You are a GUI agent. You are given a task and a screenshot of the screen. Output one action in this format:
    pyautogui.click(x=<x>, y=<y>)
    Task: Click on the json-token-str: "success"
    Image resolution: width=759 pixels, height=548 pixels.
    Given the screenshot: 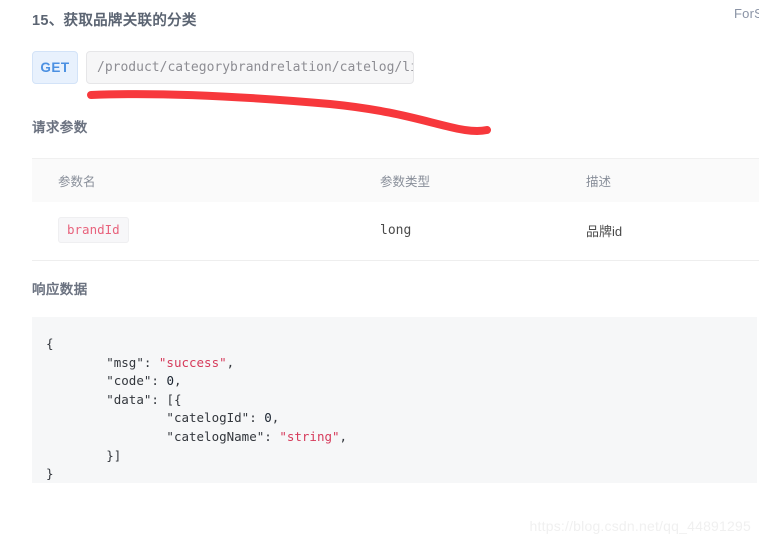 What is the action you would take?
    pyautogui.click(x=192, y=362)
    